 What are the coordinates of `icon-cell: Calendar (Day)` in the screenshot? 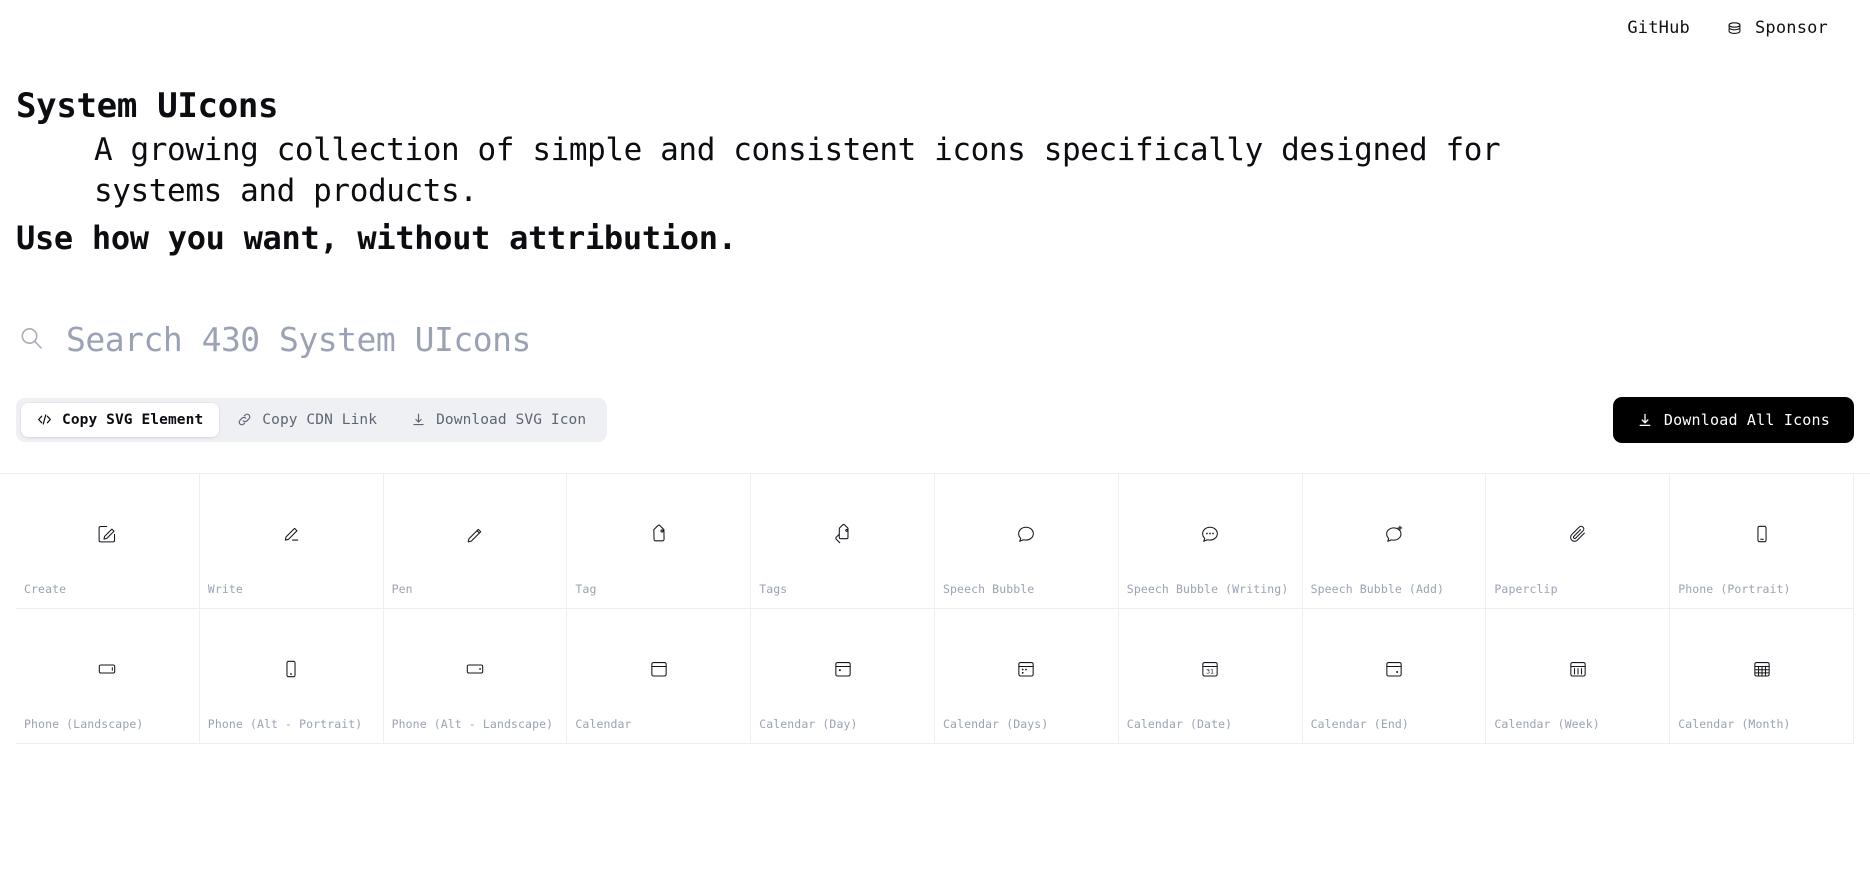 It's located at (843, 676).